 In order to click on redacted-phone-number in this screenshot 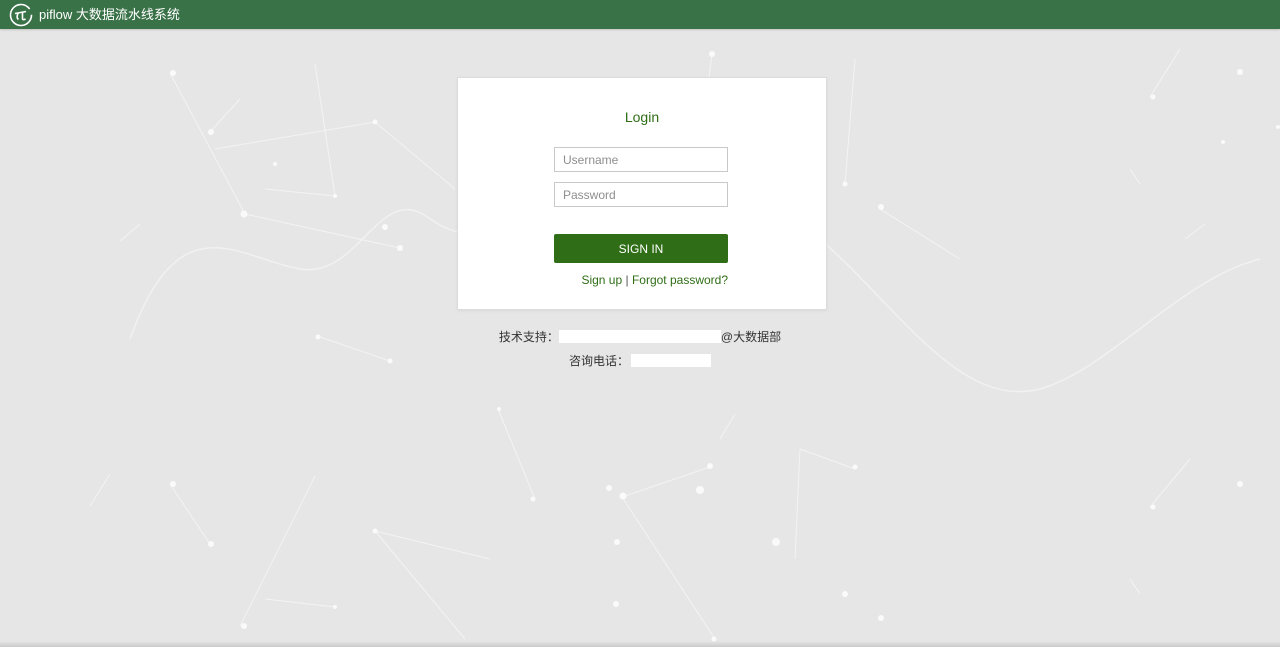, I will do `click(671, 360)`.